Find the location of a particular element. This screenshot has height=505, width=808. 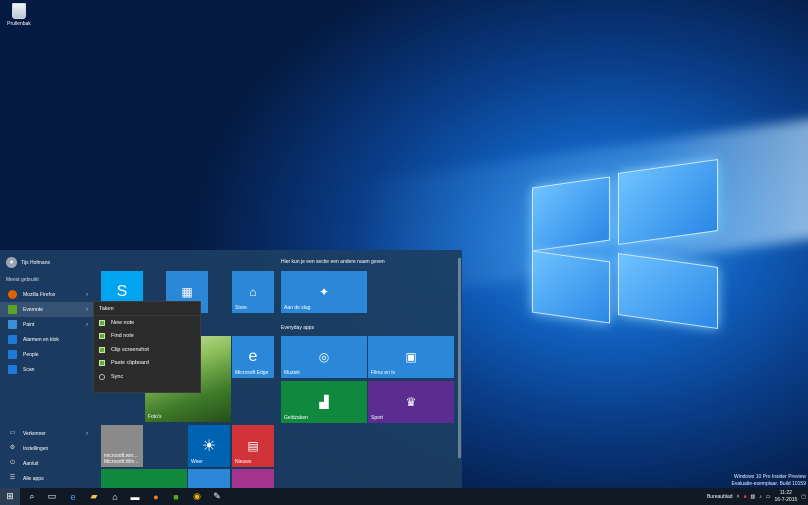

app-evernote: Evernote › is located at coordinates (46, 309).